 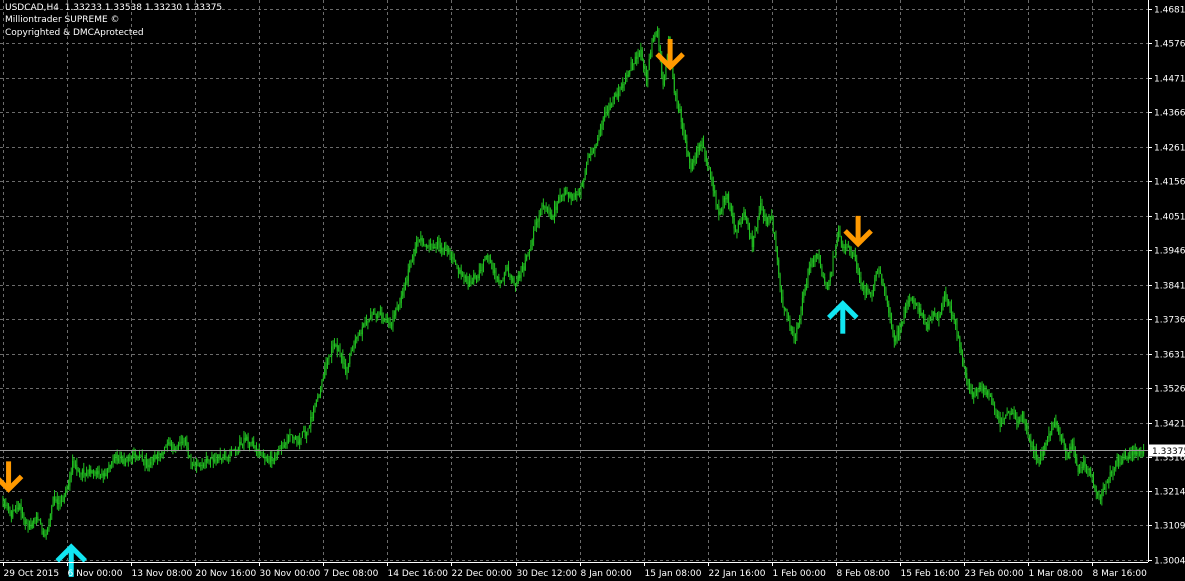 I want to click on y-axis-label: 1.43660, so click(x=1169, y=114).